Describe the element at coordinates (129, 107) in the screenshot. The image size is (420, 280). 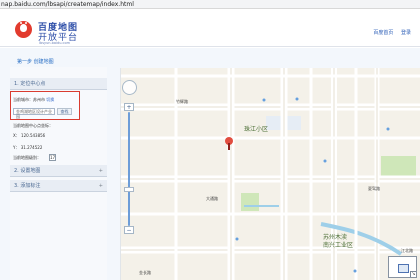
I see `map-zoom-in-button: +` at that location.